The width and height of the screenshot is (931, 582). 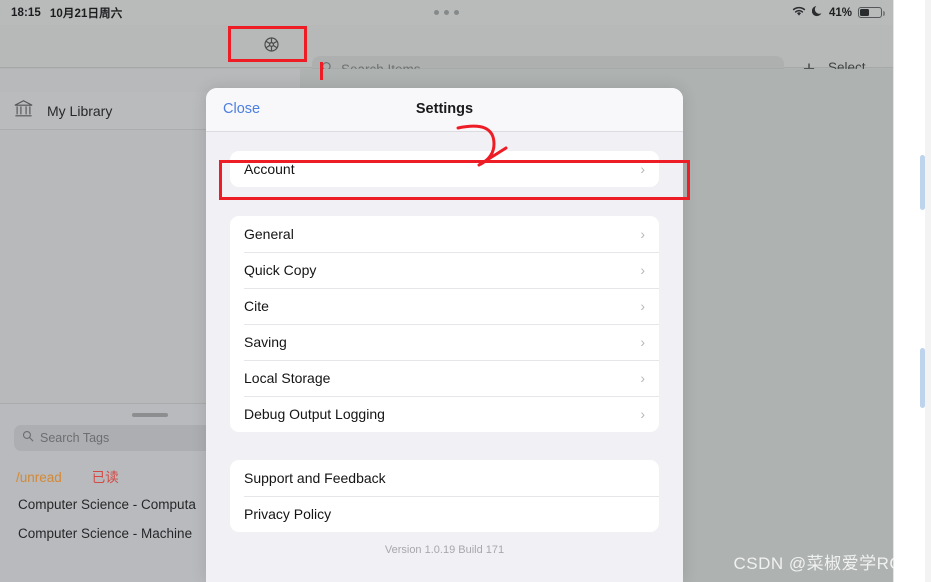 I want to click on library-bank-icon, so click(x=23, y=111).